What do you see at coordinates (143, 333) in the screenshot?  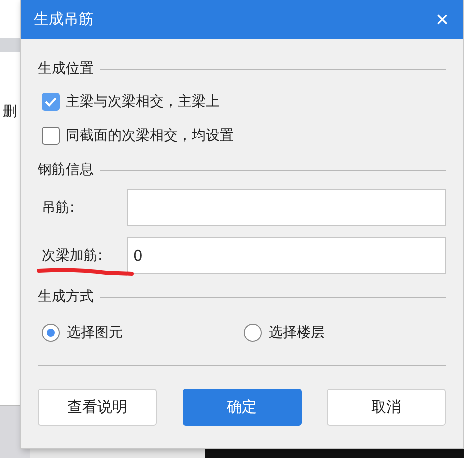 I see `radio-option: 选择图元` at bounding box center [143, 333].